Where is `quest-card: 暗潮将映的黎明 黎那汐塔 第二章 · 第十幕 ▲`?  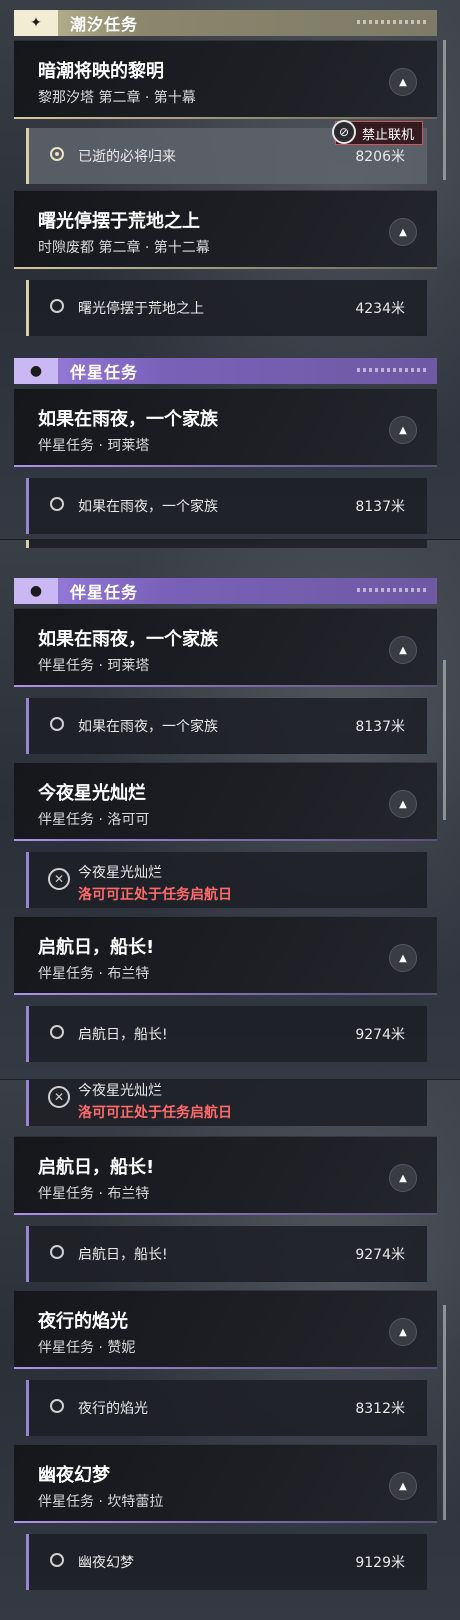 quest-card: 暗潮将映的黎明 黎那汐塔 第二章 · 第十幕 ▲ is located at coordinates (225, 79).